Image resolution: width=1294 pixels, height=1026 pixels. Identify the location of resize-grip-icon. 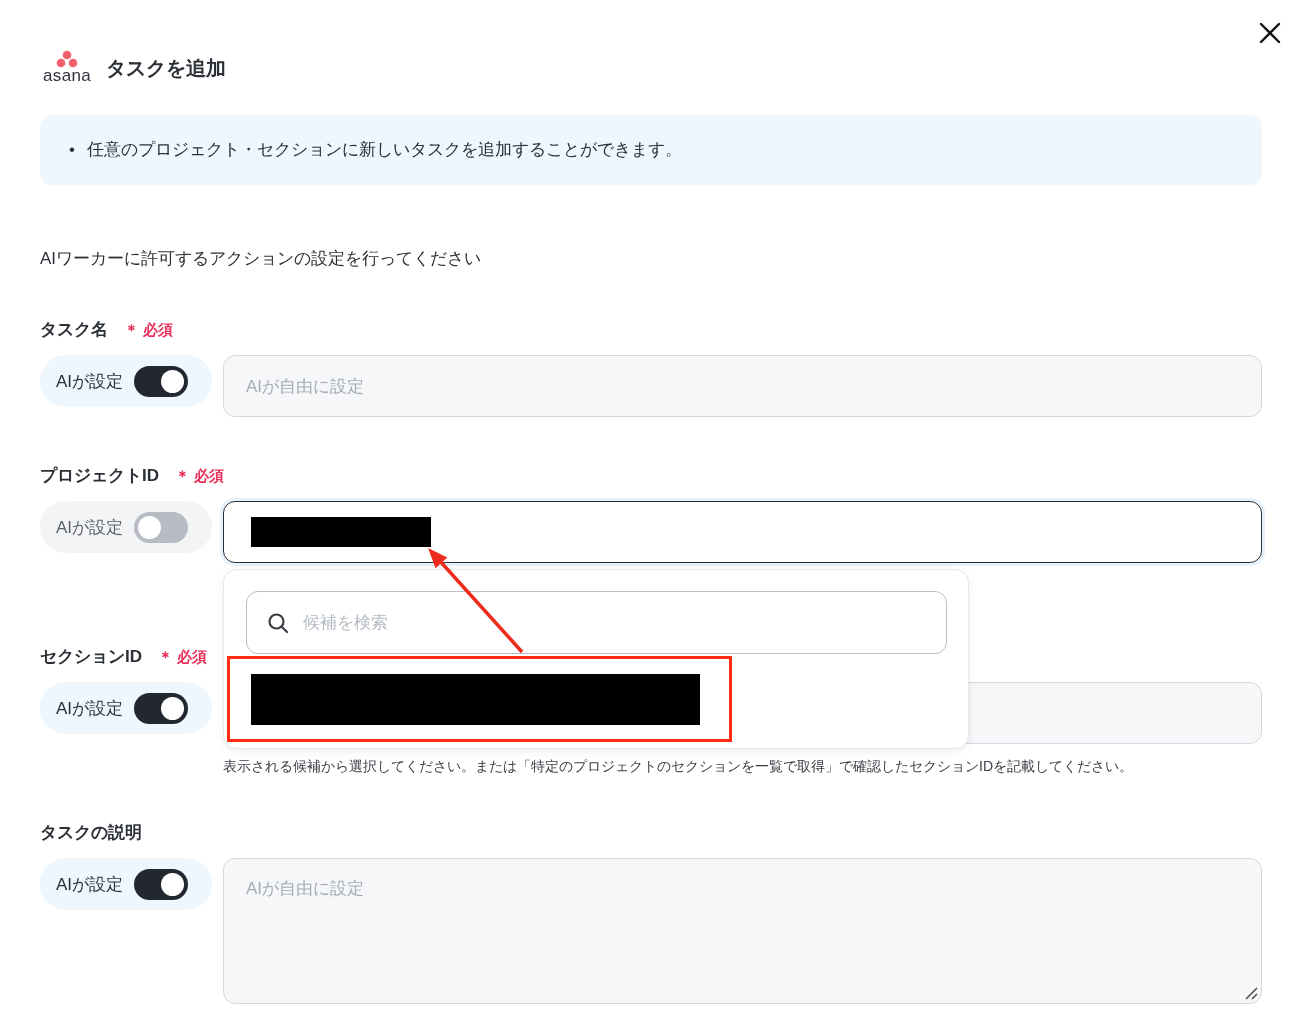
(1251, 993).